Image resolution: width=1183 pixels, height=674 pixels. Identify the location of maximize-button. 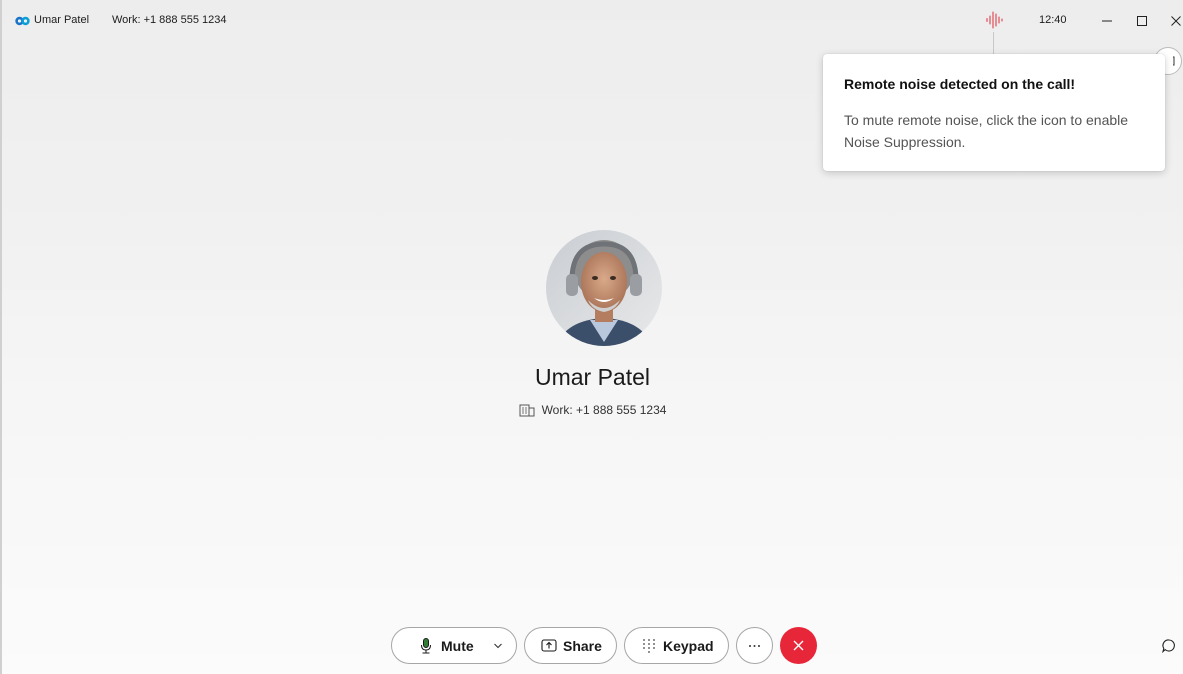
(1142, 21).